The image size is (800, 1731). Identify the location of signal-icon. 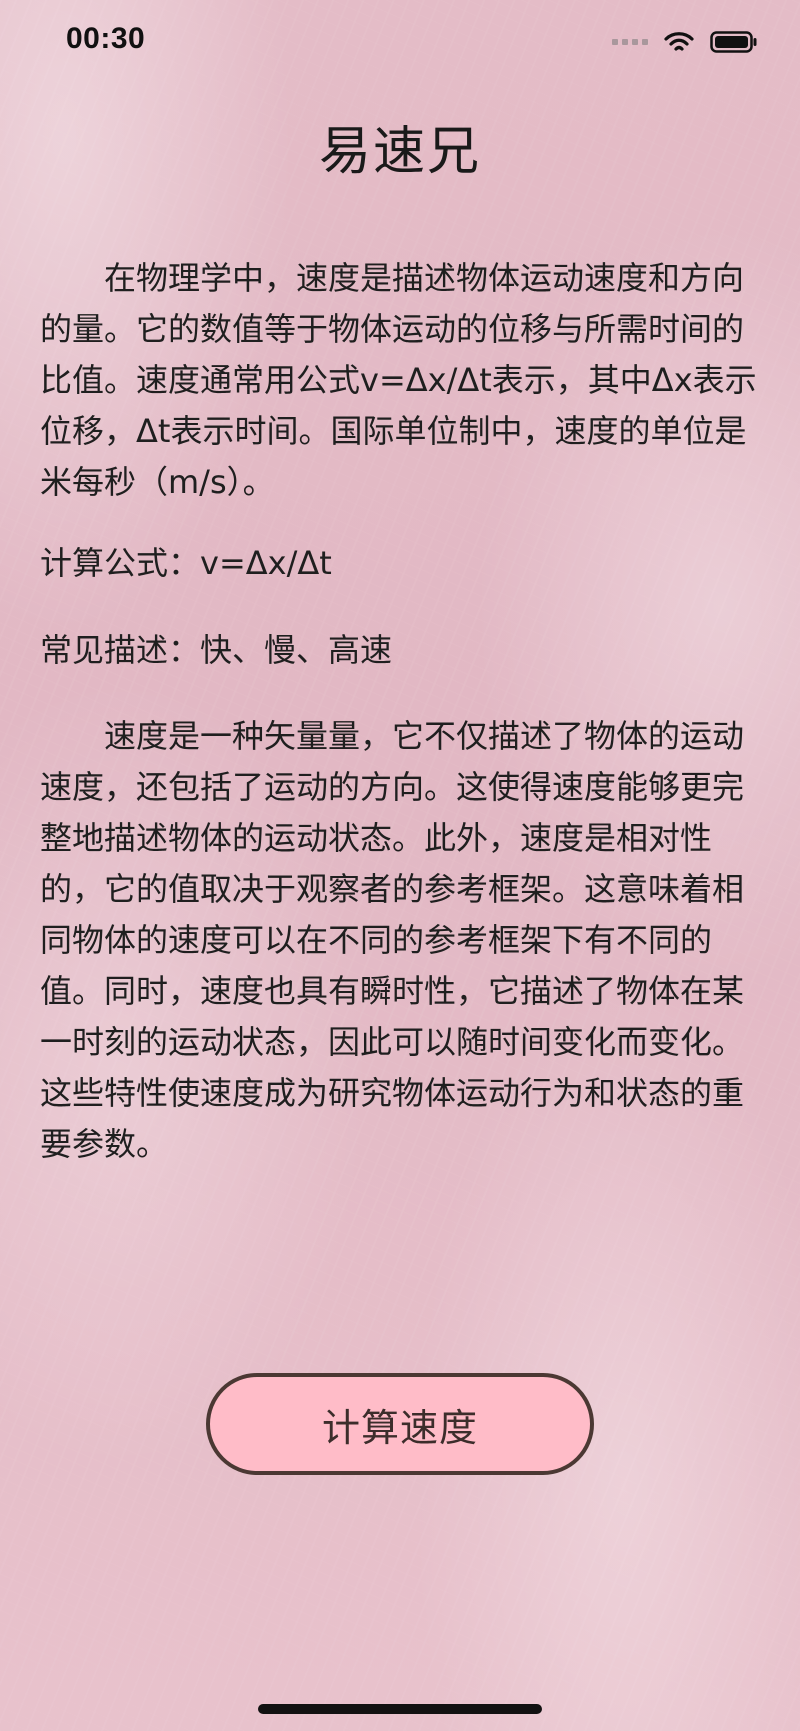
(630, 42).